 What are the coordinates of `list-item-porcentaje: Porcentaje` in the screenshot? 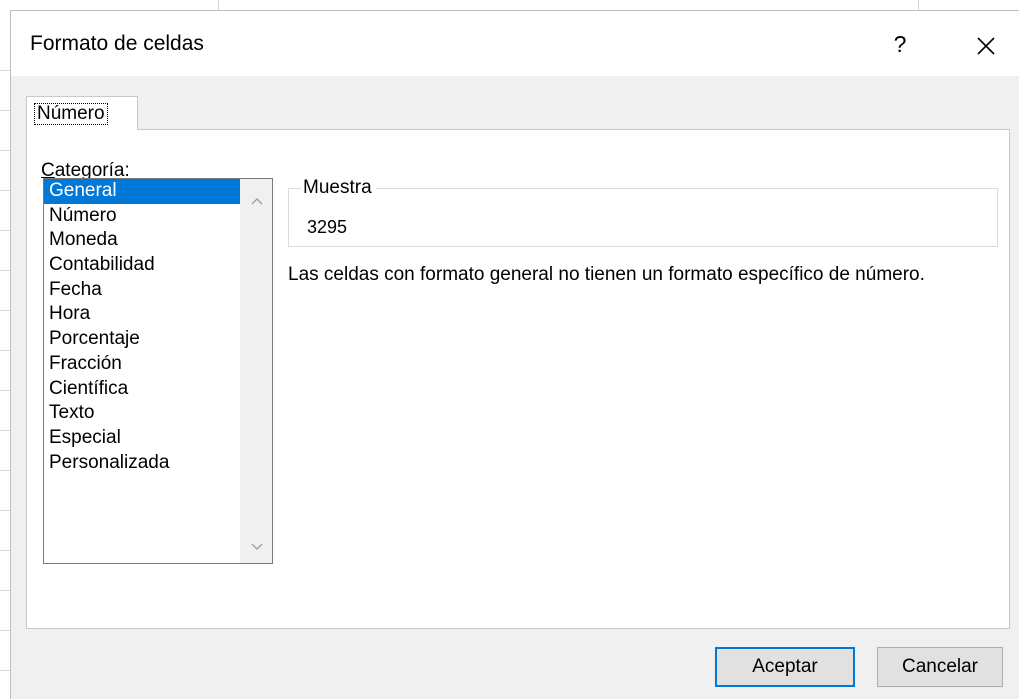 It's located at (142, 339).